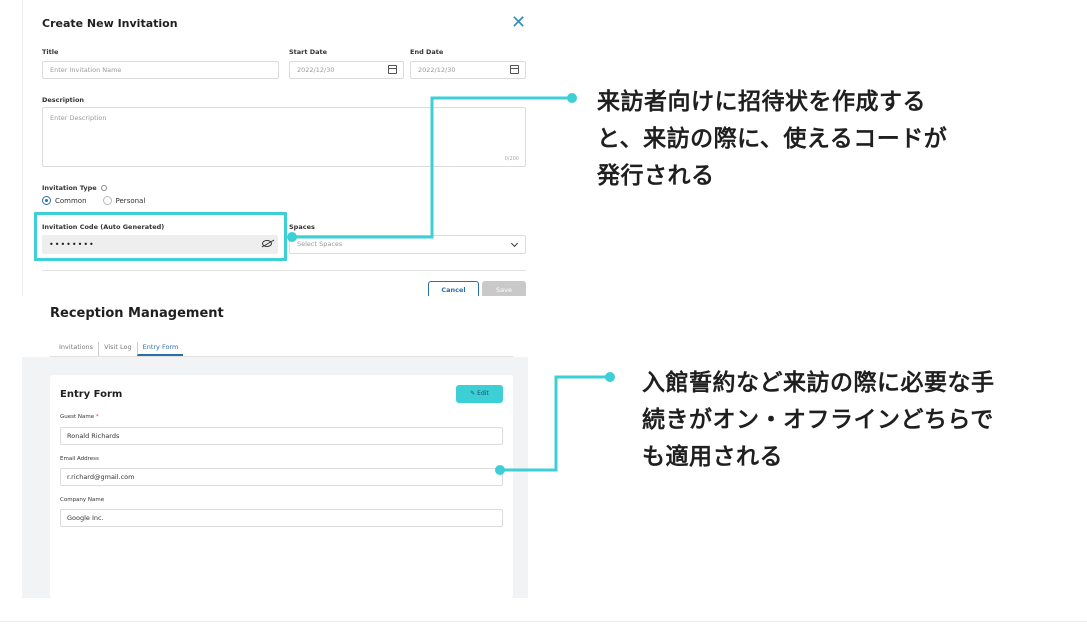 This screenshot has width=1087, height=625. I want to click on description-label: Description, so click(63, 100).